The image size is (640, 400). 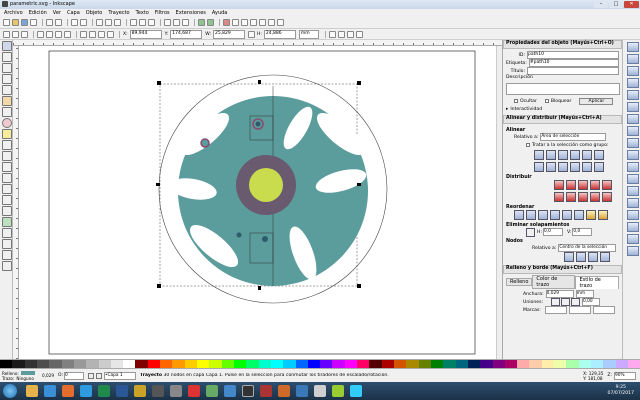 What do you see at coordinates (559, 197) in the screenshot?
I see `distribute-top-icon` at bounding box center [559, 197].